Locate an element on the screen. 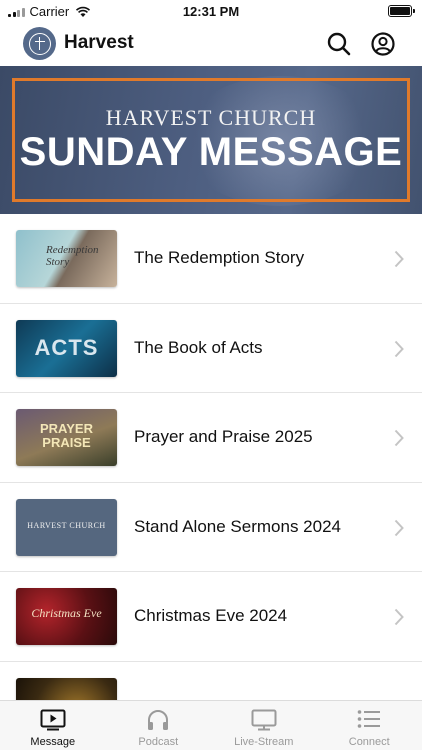  list-icon is located at coordinates (369, 719).